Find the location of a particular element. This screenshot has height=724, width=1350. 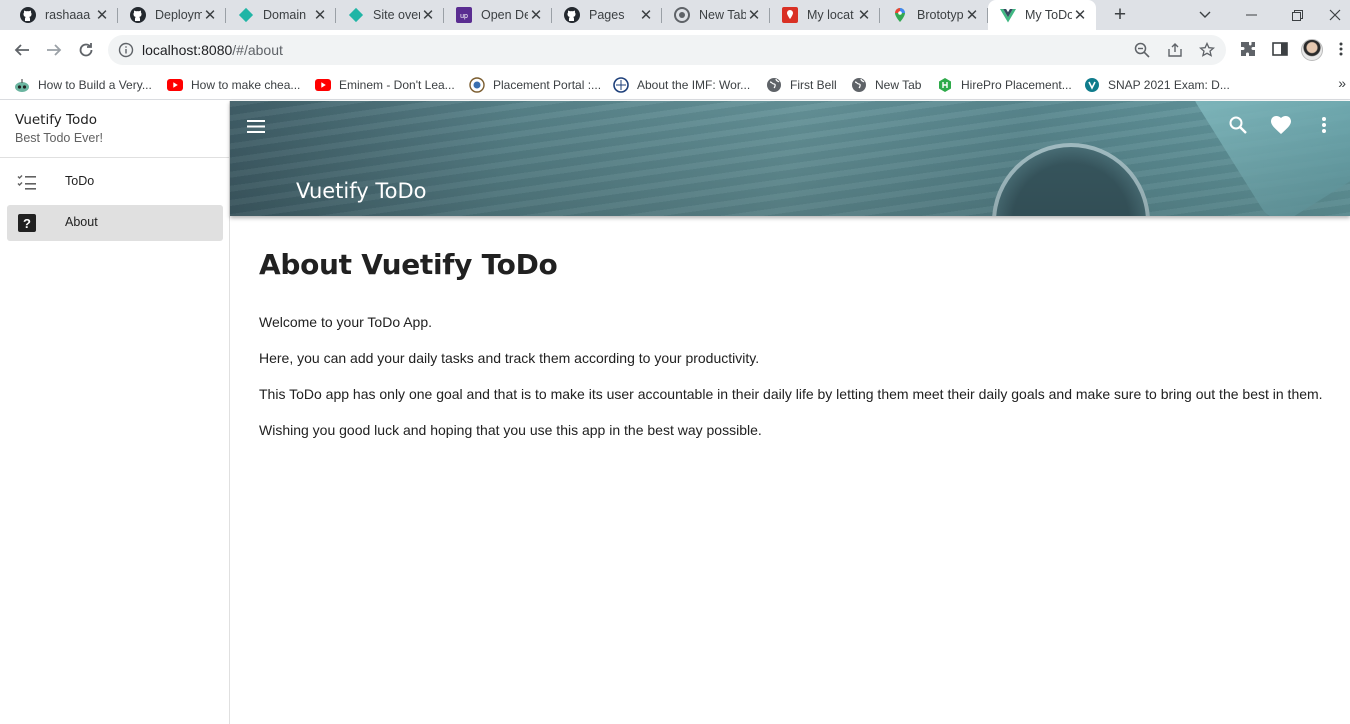

college-logo-icon is located at coordinates (477, 85).